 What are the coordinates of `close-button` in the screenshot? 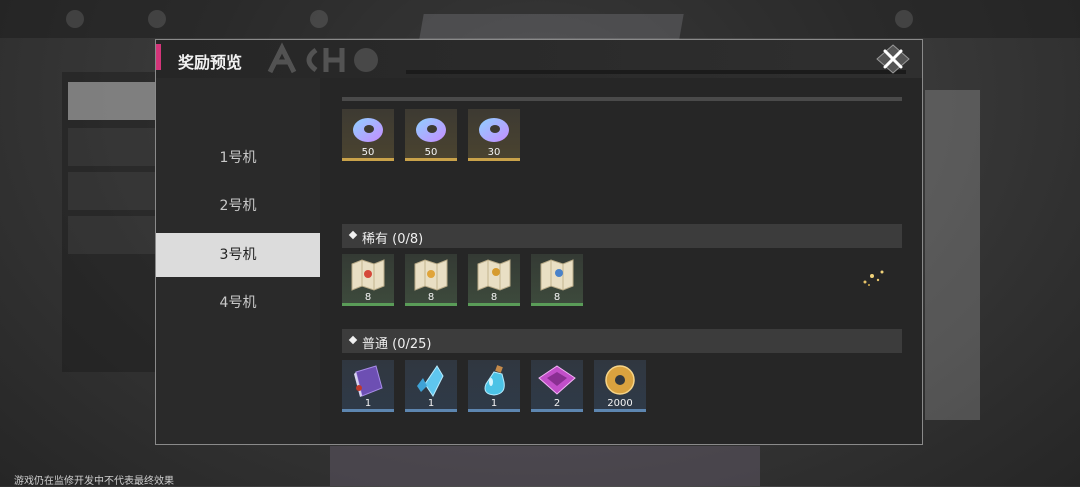 It's located at (893, 59).